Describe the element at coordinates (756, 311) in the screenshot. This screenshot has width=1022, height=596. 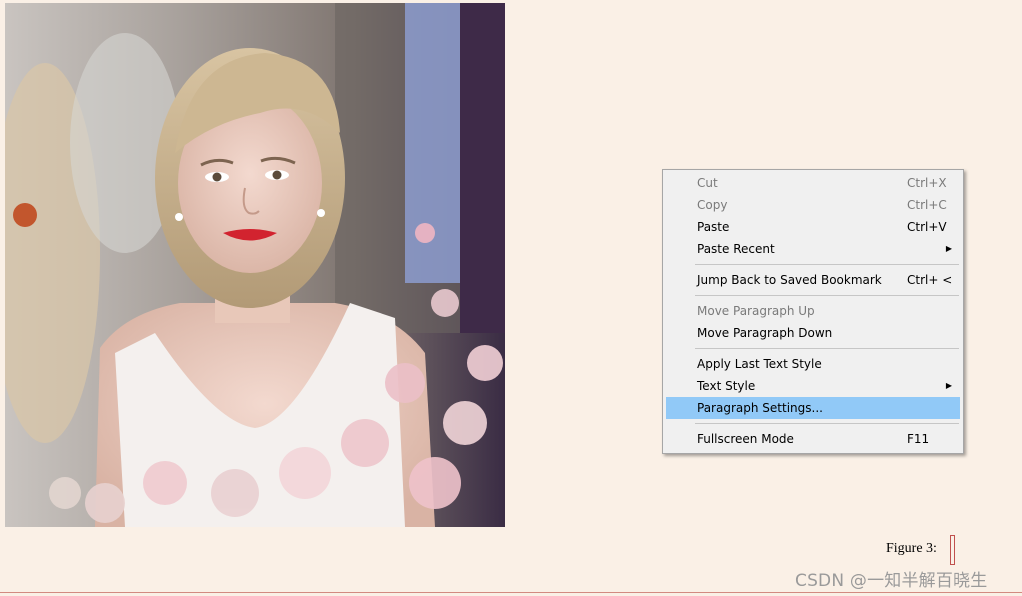
I see `menu-item-label: Move Paragraph Up` at that location.